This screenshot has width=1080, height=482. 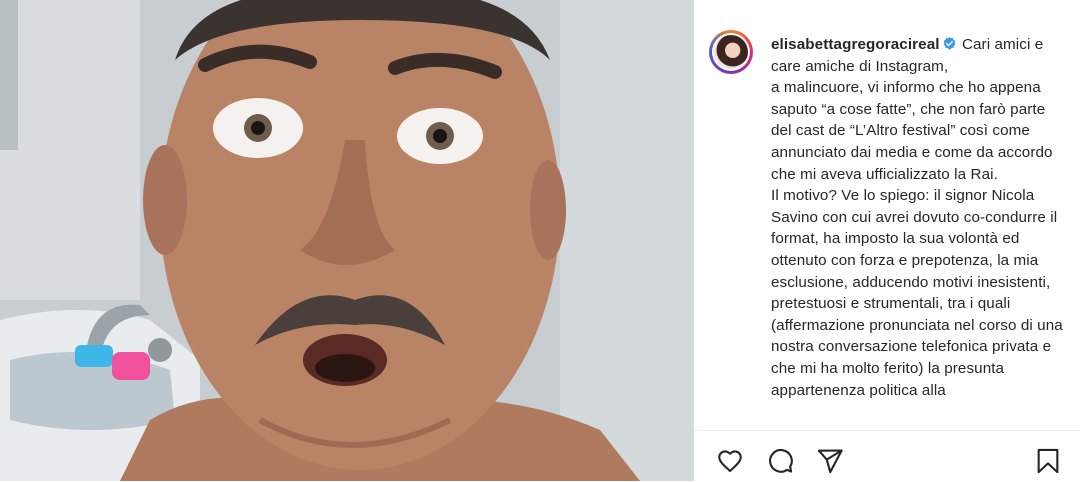 I want to click on save-button, so click(x=1048, y=461).